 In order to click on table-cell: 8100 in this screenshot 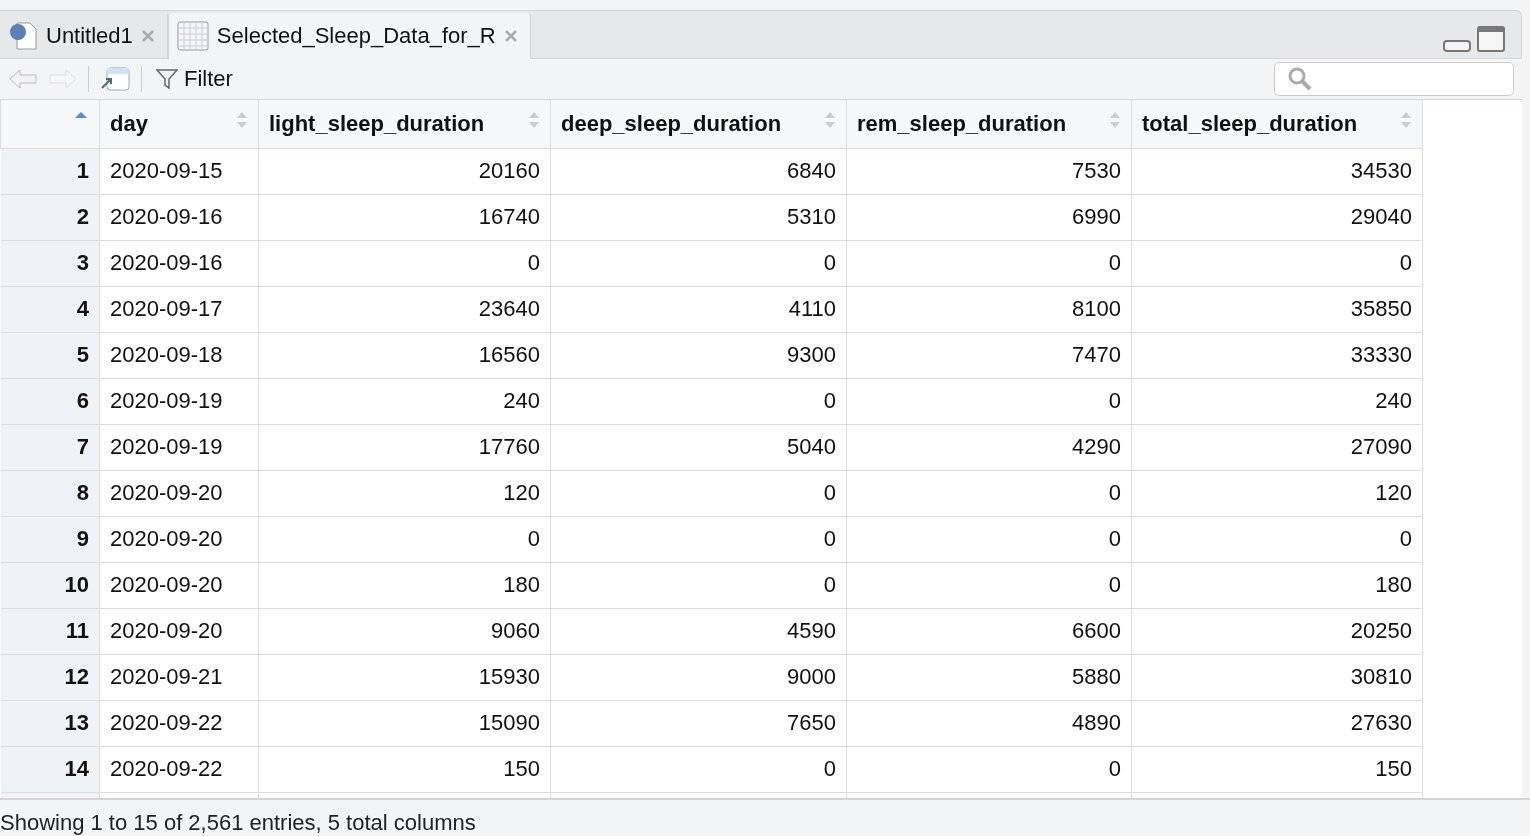, I will do `click(989, 309)`.